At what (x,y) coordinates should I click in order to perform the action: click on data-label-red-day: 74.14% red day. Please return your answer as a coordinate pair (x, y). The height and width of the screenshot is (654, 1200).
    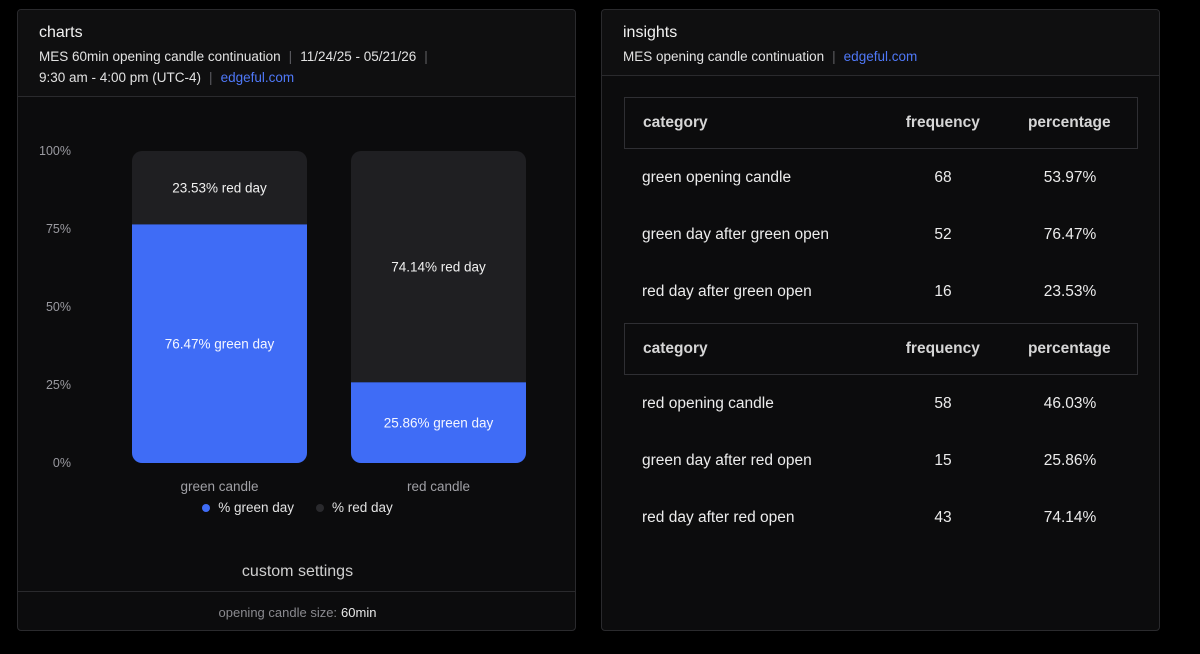
    Looking at the image, I should click on (438, 267).